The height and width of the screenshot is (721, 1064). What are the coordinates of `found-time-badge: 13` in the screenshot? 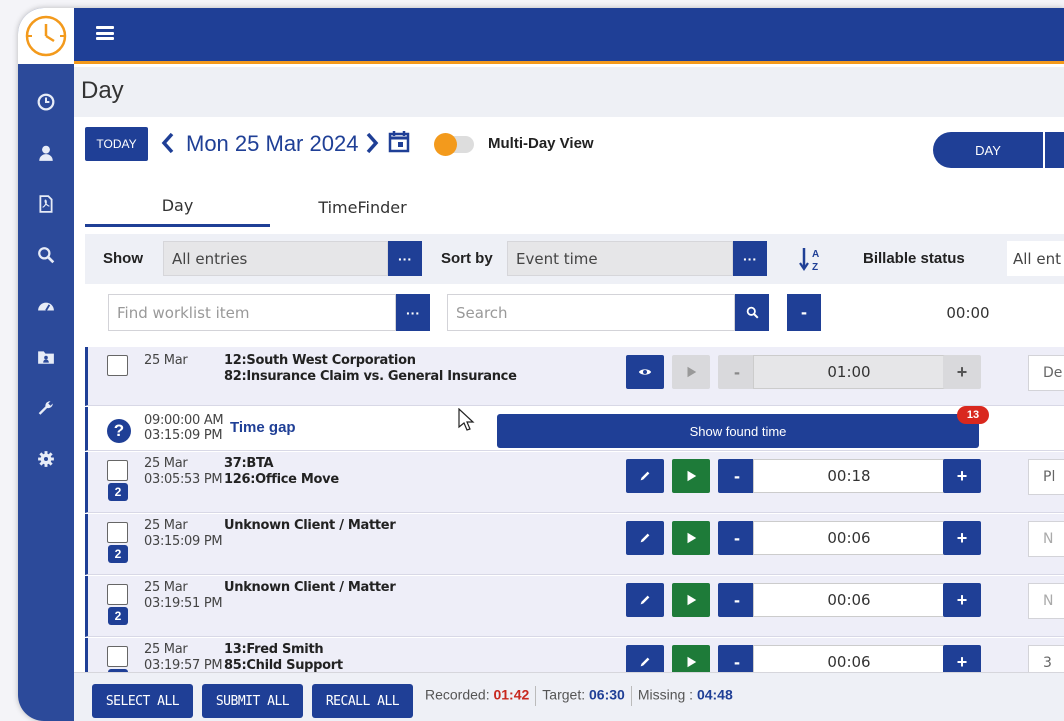 It's located at (973, 415).